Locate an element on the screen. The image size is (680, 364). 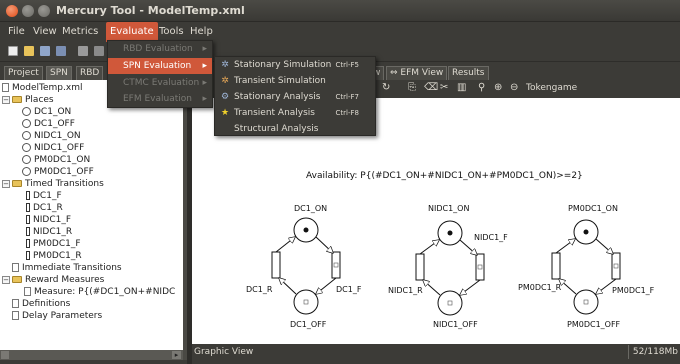
transition-nidc1-r is located at coordinates (420, 267).